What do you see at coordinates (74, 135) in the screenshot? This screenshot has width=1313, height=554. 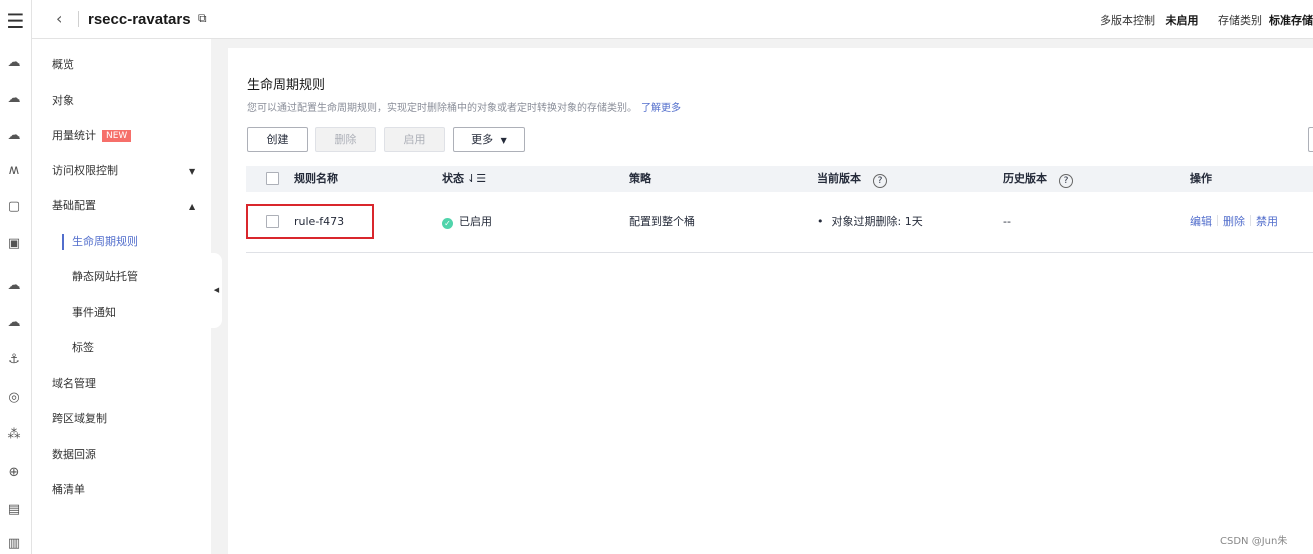 I see `sidebar-item-label: 用量统计` at bounding box center [74, 135].